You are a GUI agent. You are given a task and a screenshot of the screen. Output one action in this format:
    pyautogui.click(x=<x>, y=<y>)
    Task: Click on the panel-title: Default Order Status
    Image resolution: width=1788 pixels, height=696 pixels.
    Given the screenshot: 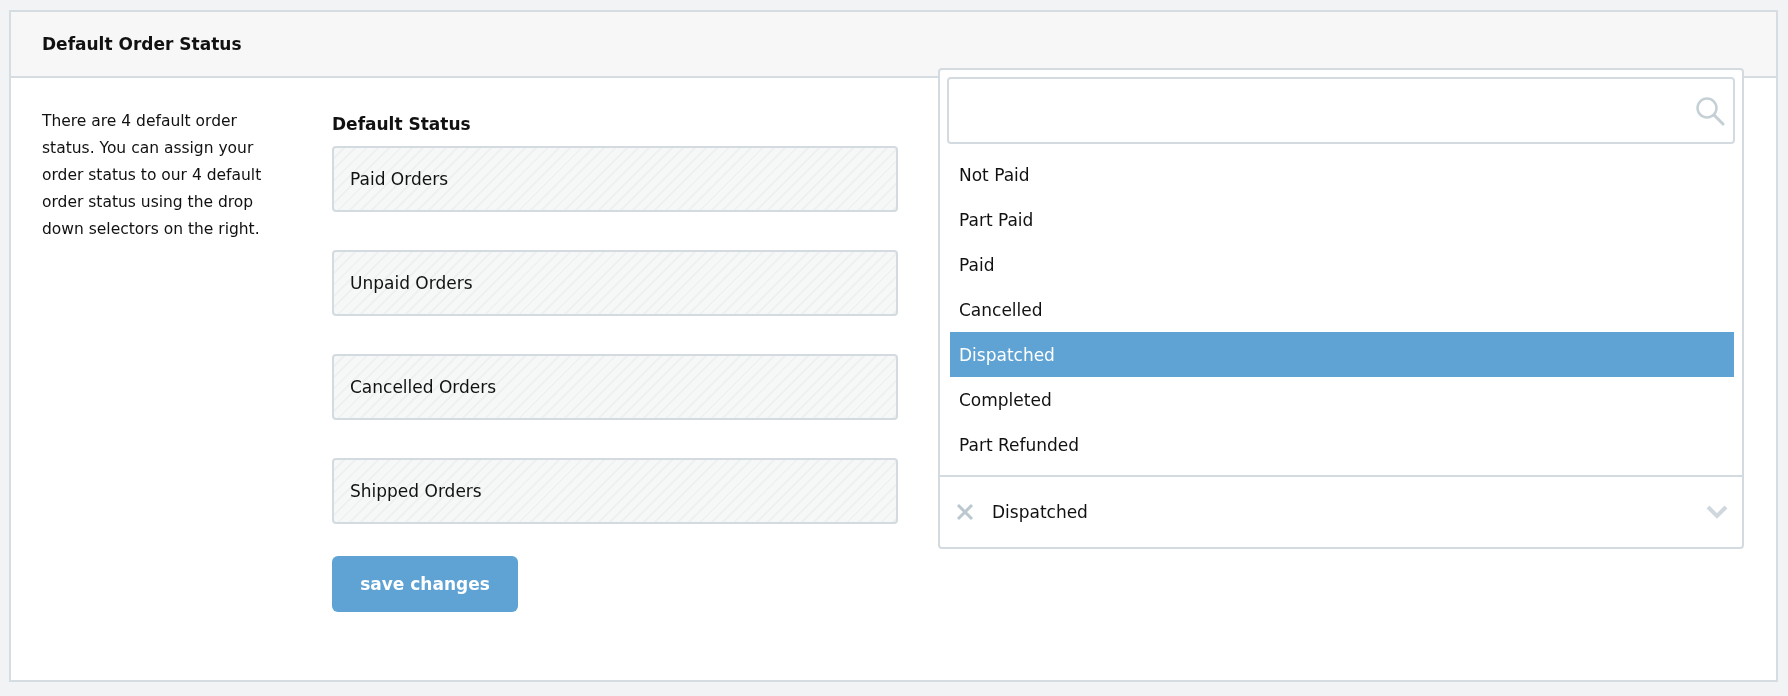 What is the action you would take?
    pyautogui.click(x=142, y=44)
    